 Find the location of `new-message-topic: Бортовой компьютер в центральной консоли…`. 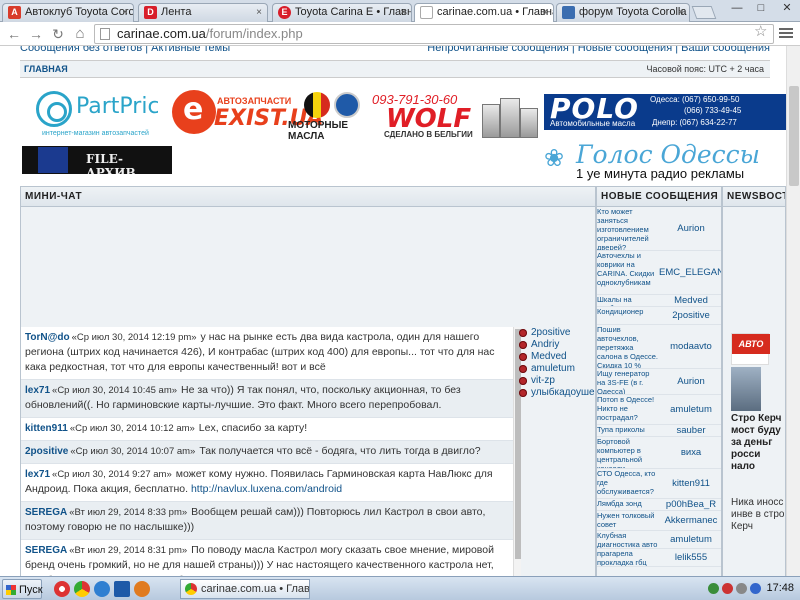

new-message-topic: Бортовой компьютер в центральной консоли… is located at coordinates (628, 452).